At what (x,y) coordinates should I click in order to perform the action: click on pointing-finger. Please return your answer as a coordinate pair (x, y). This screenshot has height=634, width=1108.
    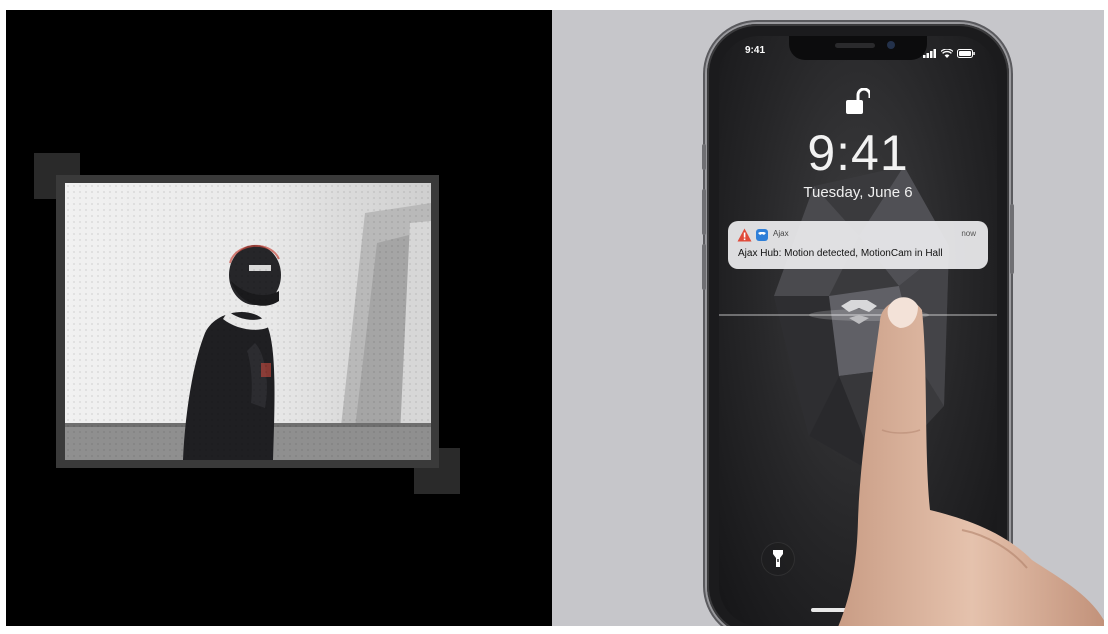
    Looking at the image, I should click on (971, 461).